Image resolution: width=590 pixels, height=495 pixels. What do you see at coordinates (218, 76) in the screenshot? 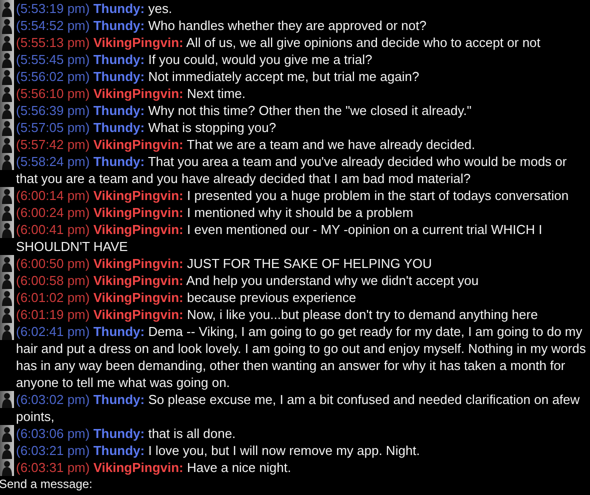
I see `chat-message: (5:56:02 pm) Thundy: Not immediately accept me, but trial me again?` at bounding box center [218, 76].